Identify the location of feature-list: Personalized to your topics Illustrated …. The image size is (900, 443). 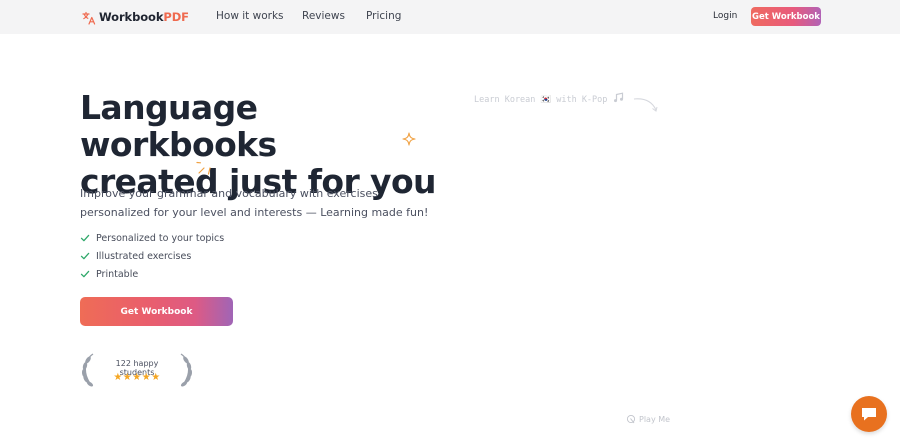
(152, 256).